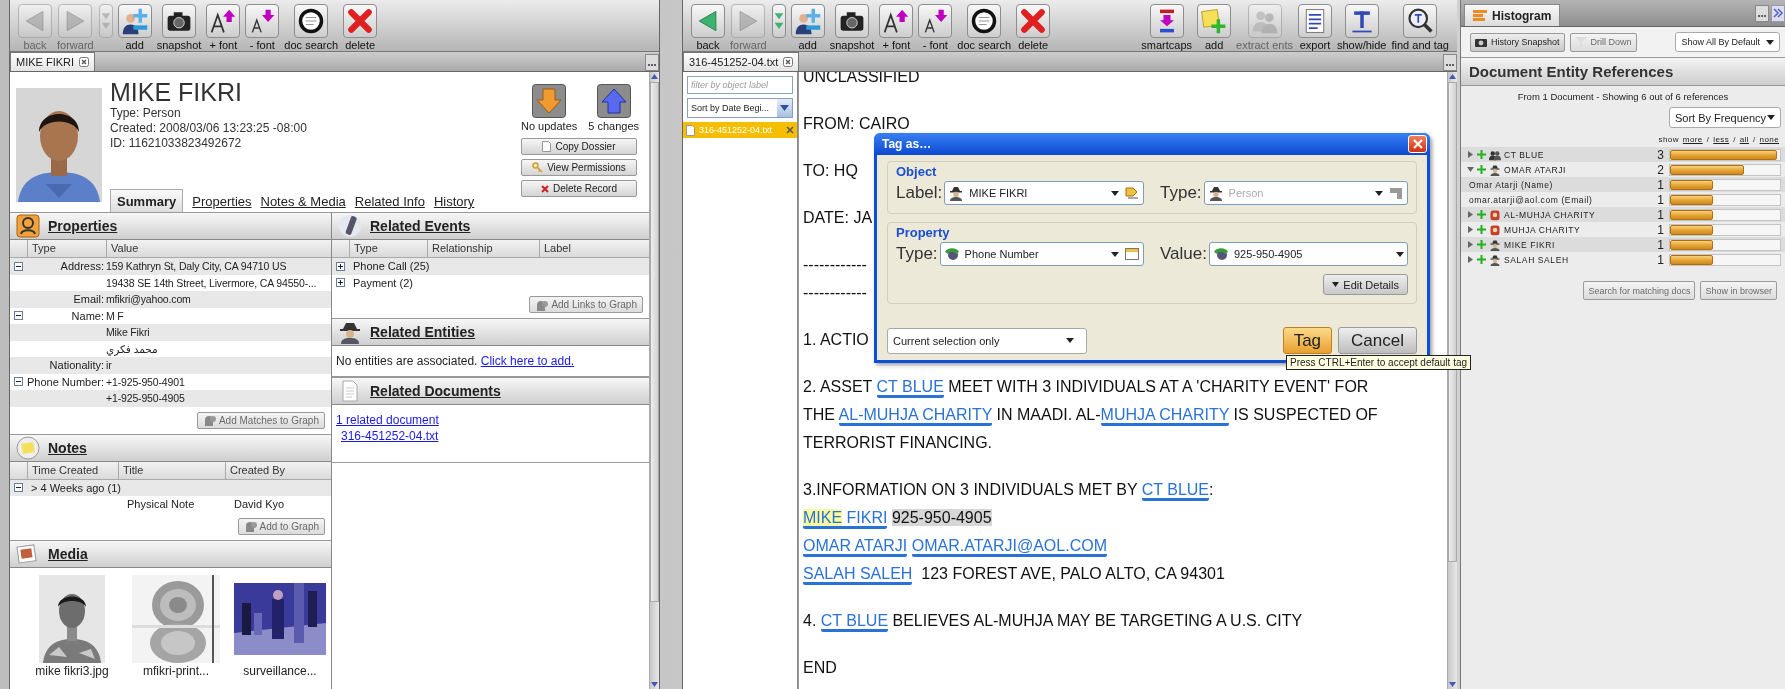 Image resolution: width=1785 pixels, height=689 pixels. Describe the element at coordinates (1577, 259) in the screenshot. I see `entity-label: SALAH SALEH` at that location.